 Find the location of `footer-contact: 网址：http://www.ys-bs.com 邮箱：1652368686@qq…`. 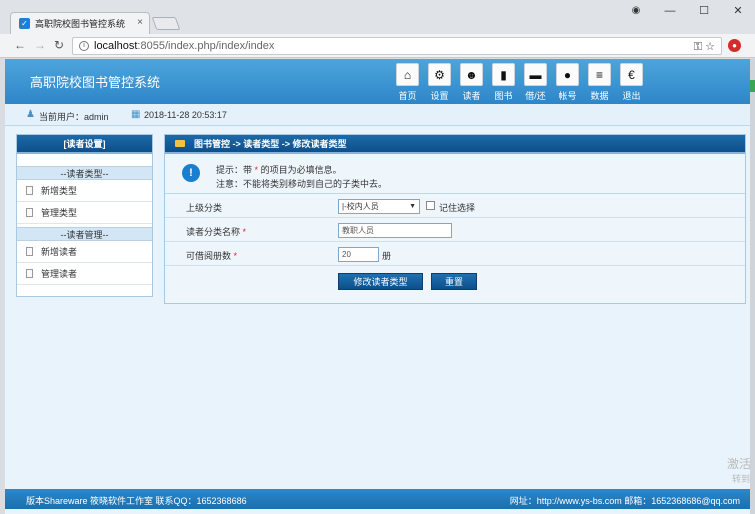

footer-contact: 网址：http://www.ys-bs.com 邮箱：1652368686@qq… is located at coordinates (624, 501).